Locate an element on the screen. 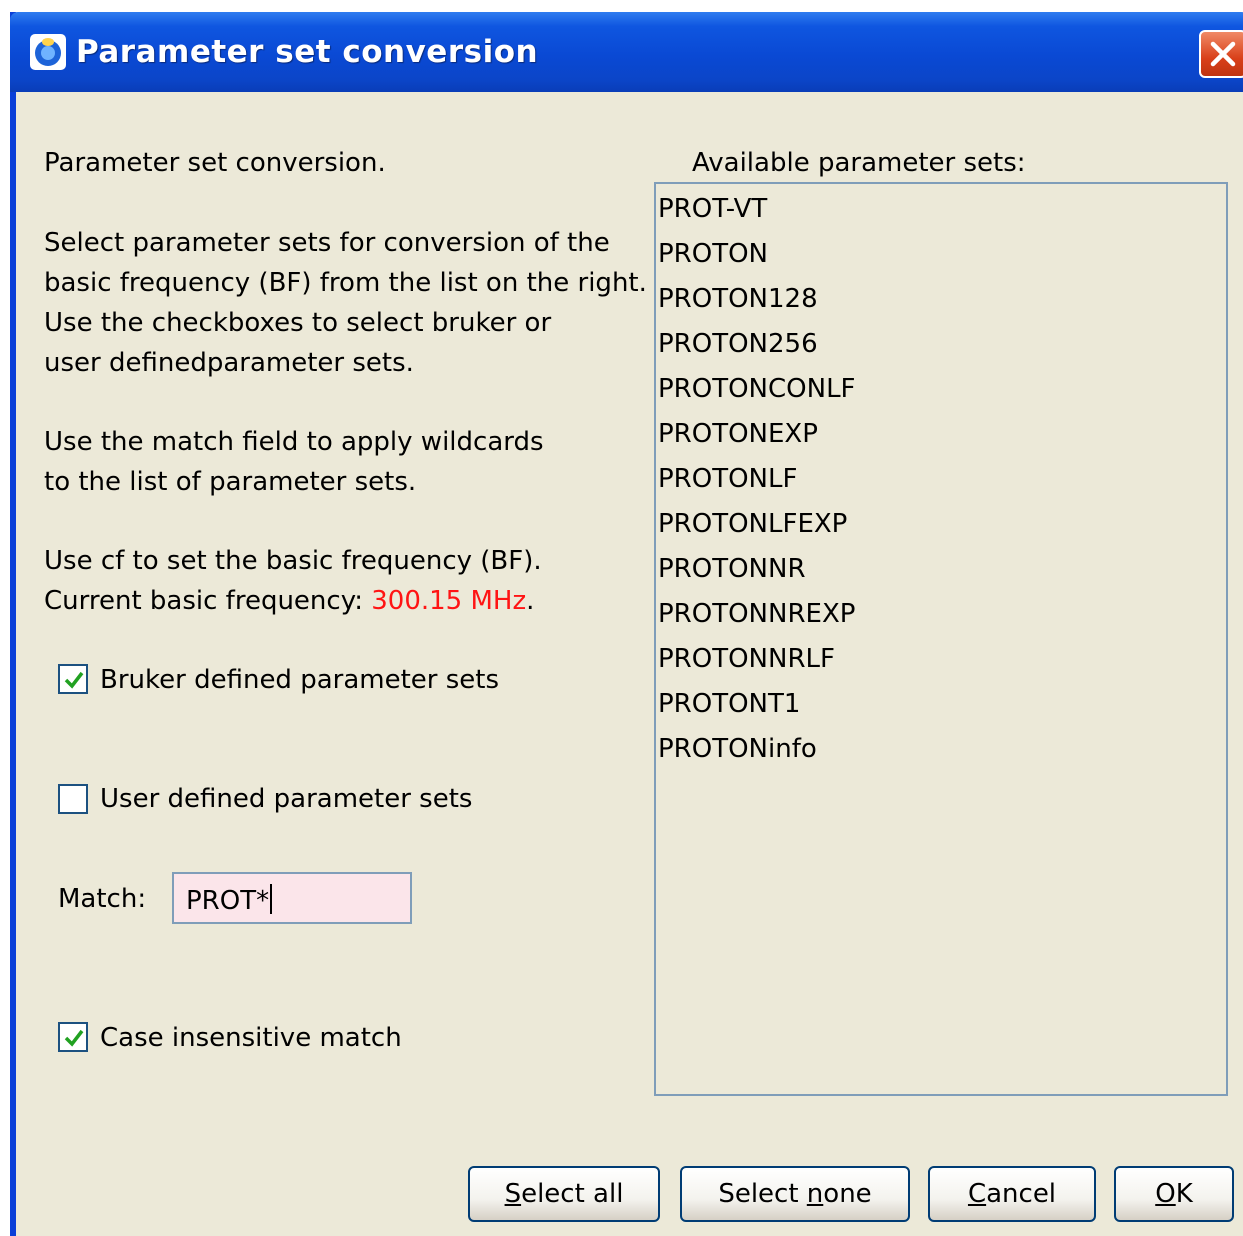 The width and height of the screenshot is (1243, 1236). app-icon is located at coordinates (48, 52).